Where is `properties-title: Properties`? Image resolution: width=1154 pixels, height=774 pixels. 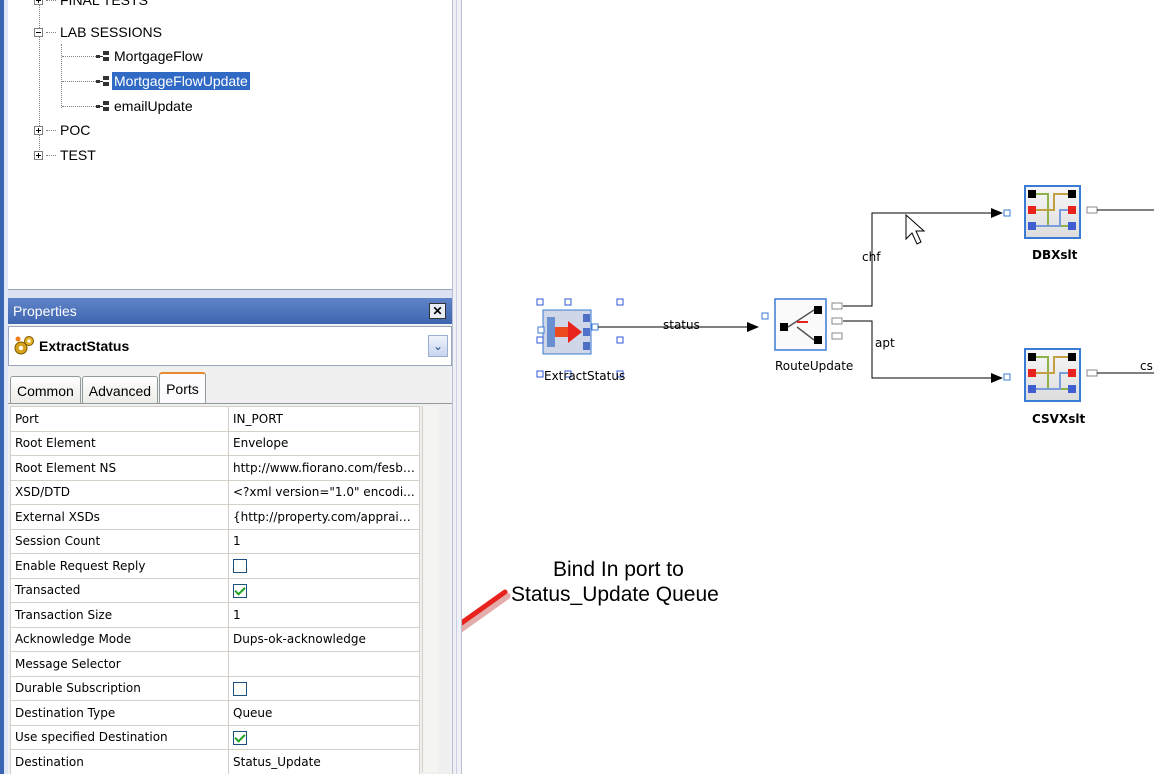 properties-title: Properties is located at coordinates (45, 311).